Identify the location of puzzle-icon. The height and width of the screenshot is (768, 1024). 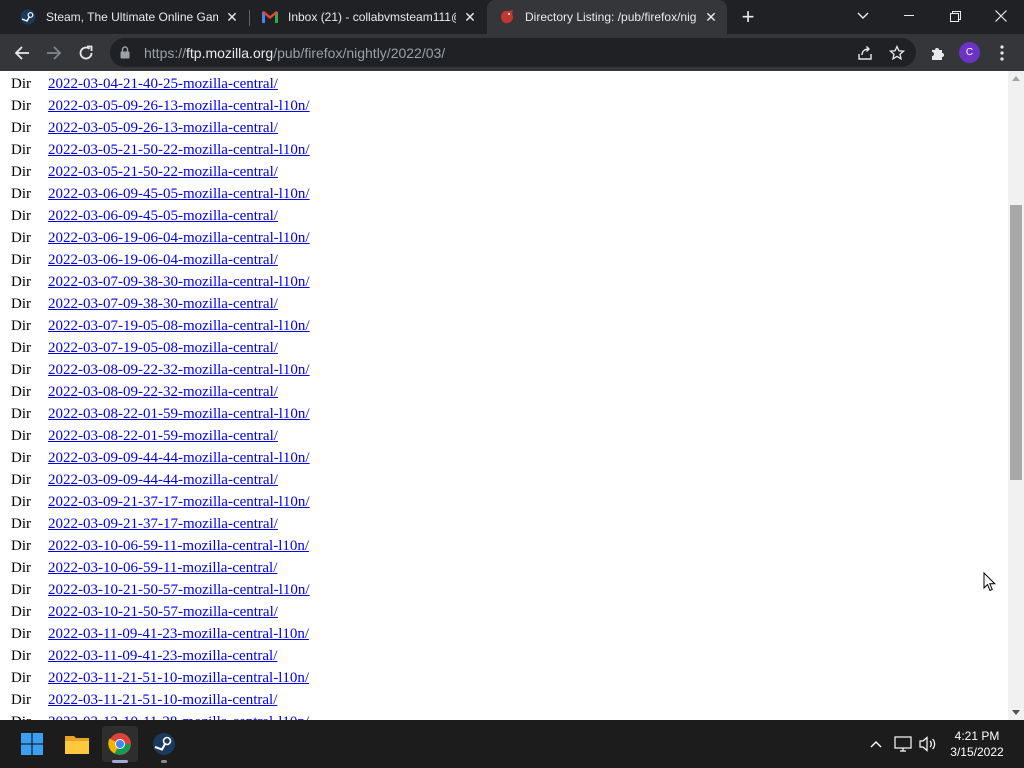
(938, 54).